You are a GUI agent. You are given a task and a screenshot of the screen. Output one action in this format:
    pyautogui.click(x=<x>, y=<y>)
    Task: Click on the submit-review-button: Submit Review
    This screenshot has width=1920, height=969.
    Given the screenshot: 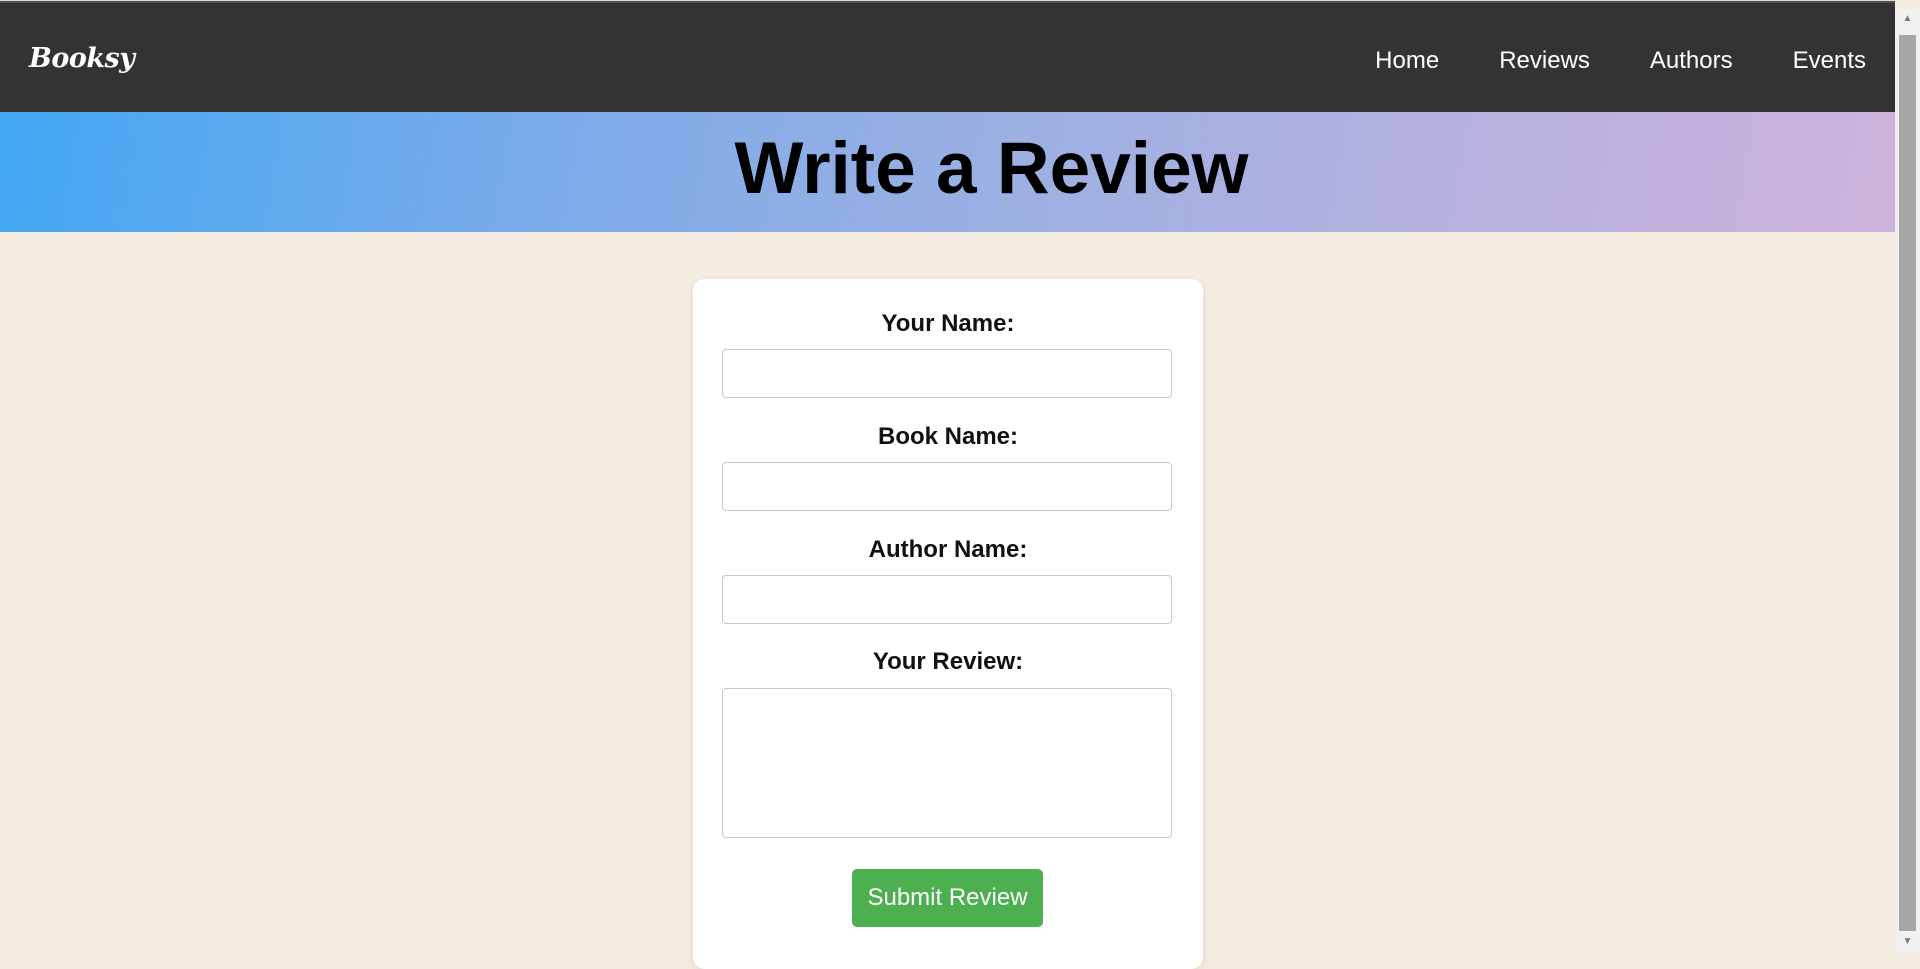 What is the action you would take?
    pyautogui.click(x=947, y=898)
    